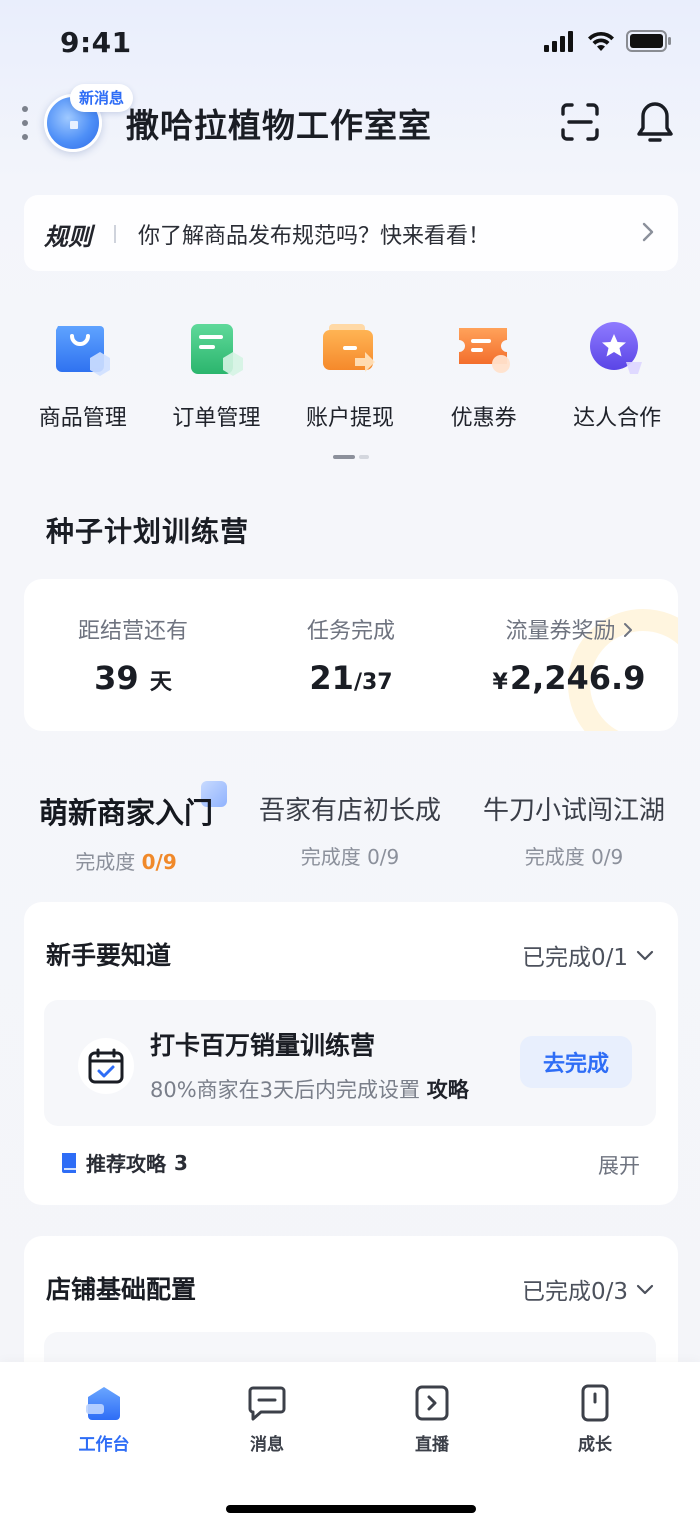 Image resolution: width=700 pixels, height=1531 pixels. Describe the element at coordinates (25, 123) in the screenshot. I see `more-menu-icon` at that location.